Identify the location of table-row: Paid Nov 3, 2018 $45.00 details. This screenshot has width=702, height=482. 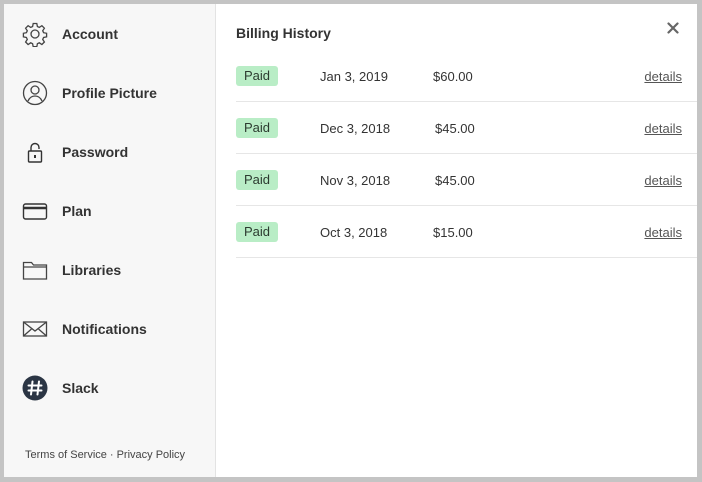
(466, 180).